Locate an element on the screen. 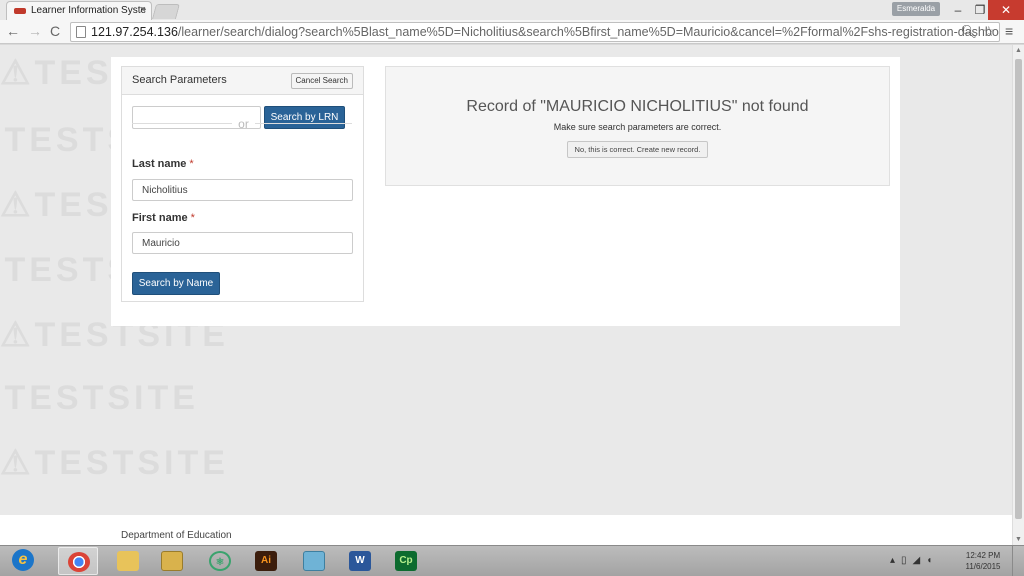 The image size is (1024, 576). windows-taskbar: e ⚛ Ai W Cp ▴▯◢◖ 12:42 PM 11/6/2015 is located at coordinates (512, 560).